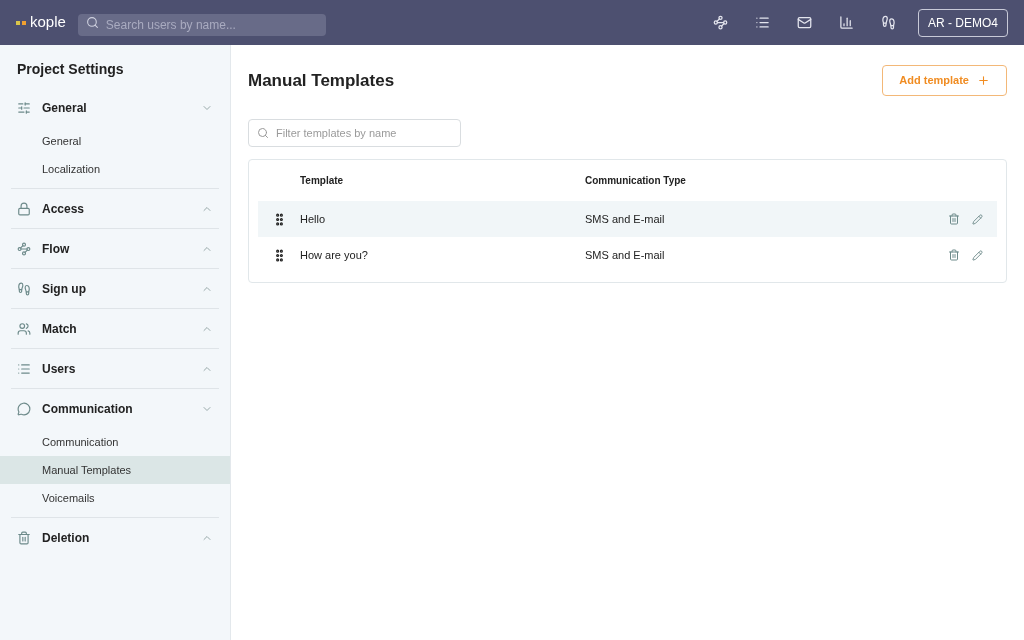 The image size is (1024, 640). What do you see at coordinates (115, 442) in the screenshot?
I see `sidebar-item: Communication` at bounding box center [115, 442].